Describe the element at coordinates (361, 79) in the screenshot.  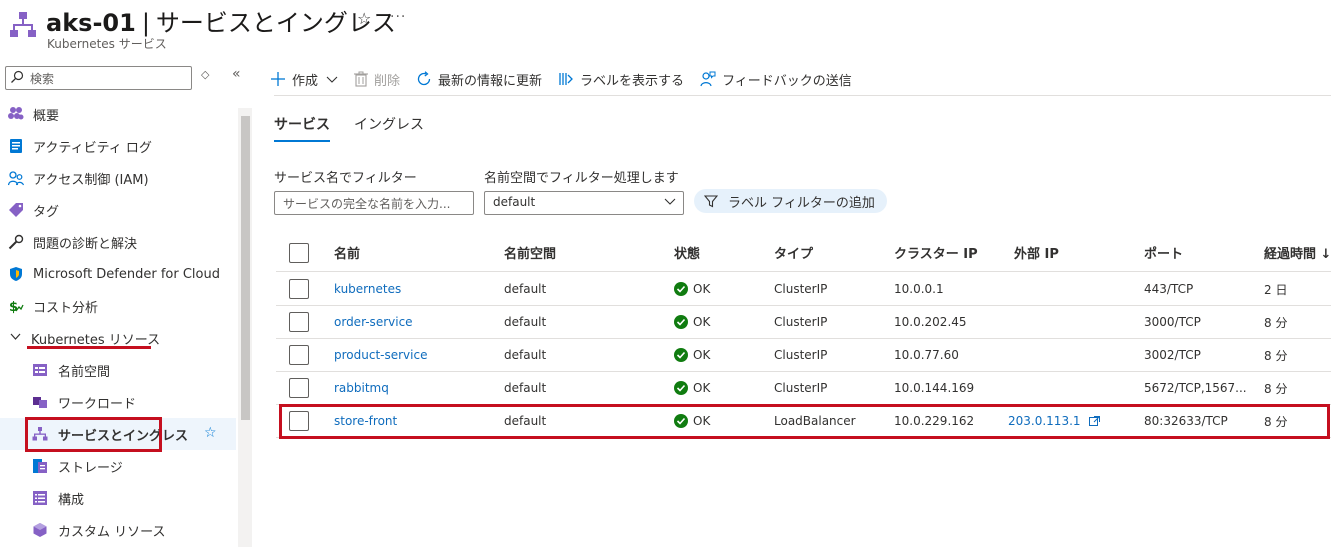
I see `trash-icon` at that location.